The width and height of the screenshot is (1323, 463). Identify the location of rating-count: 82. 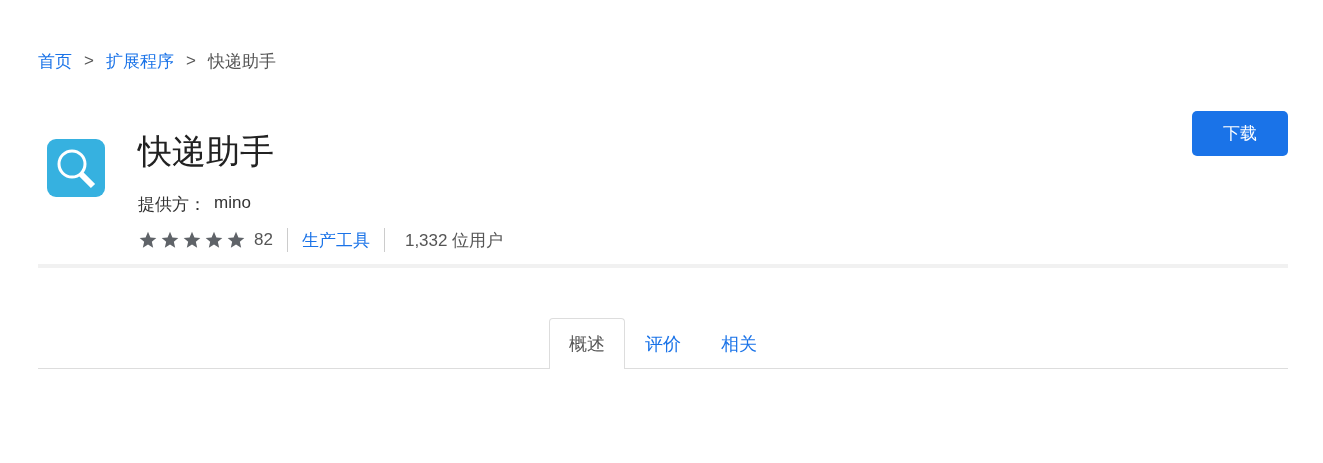
(263, 240).